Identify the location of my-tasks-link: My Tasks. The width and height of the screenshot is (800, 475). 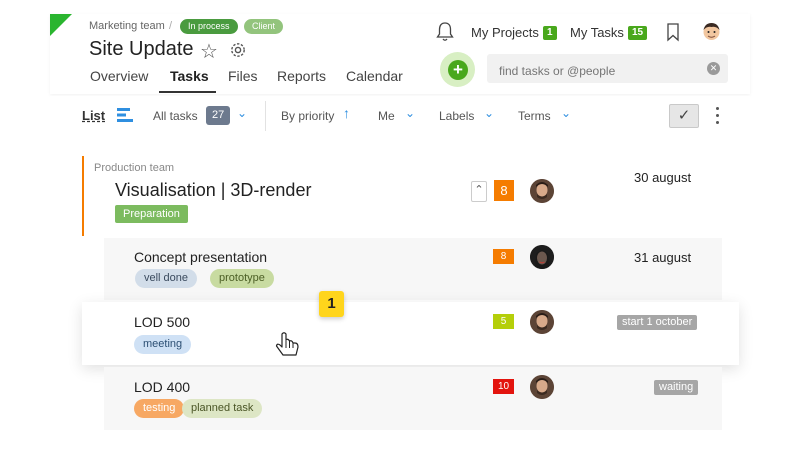
(597, 32).